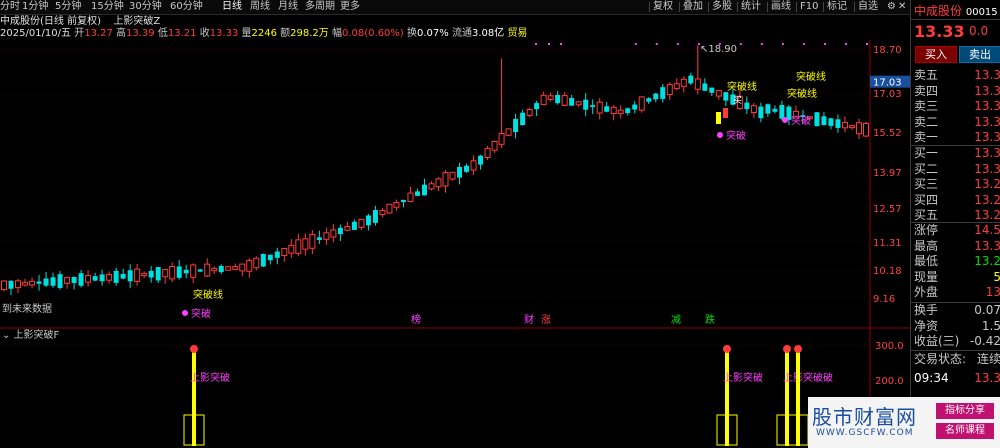  Describe the element at coordinates (837, 7) in the screenshot. I see `tool-button-6: 标记` at that location.